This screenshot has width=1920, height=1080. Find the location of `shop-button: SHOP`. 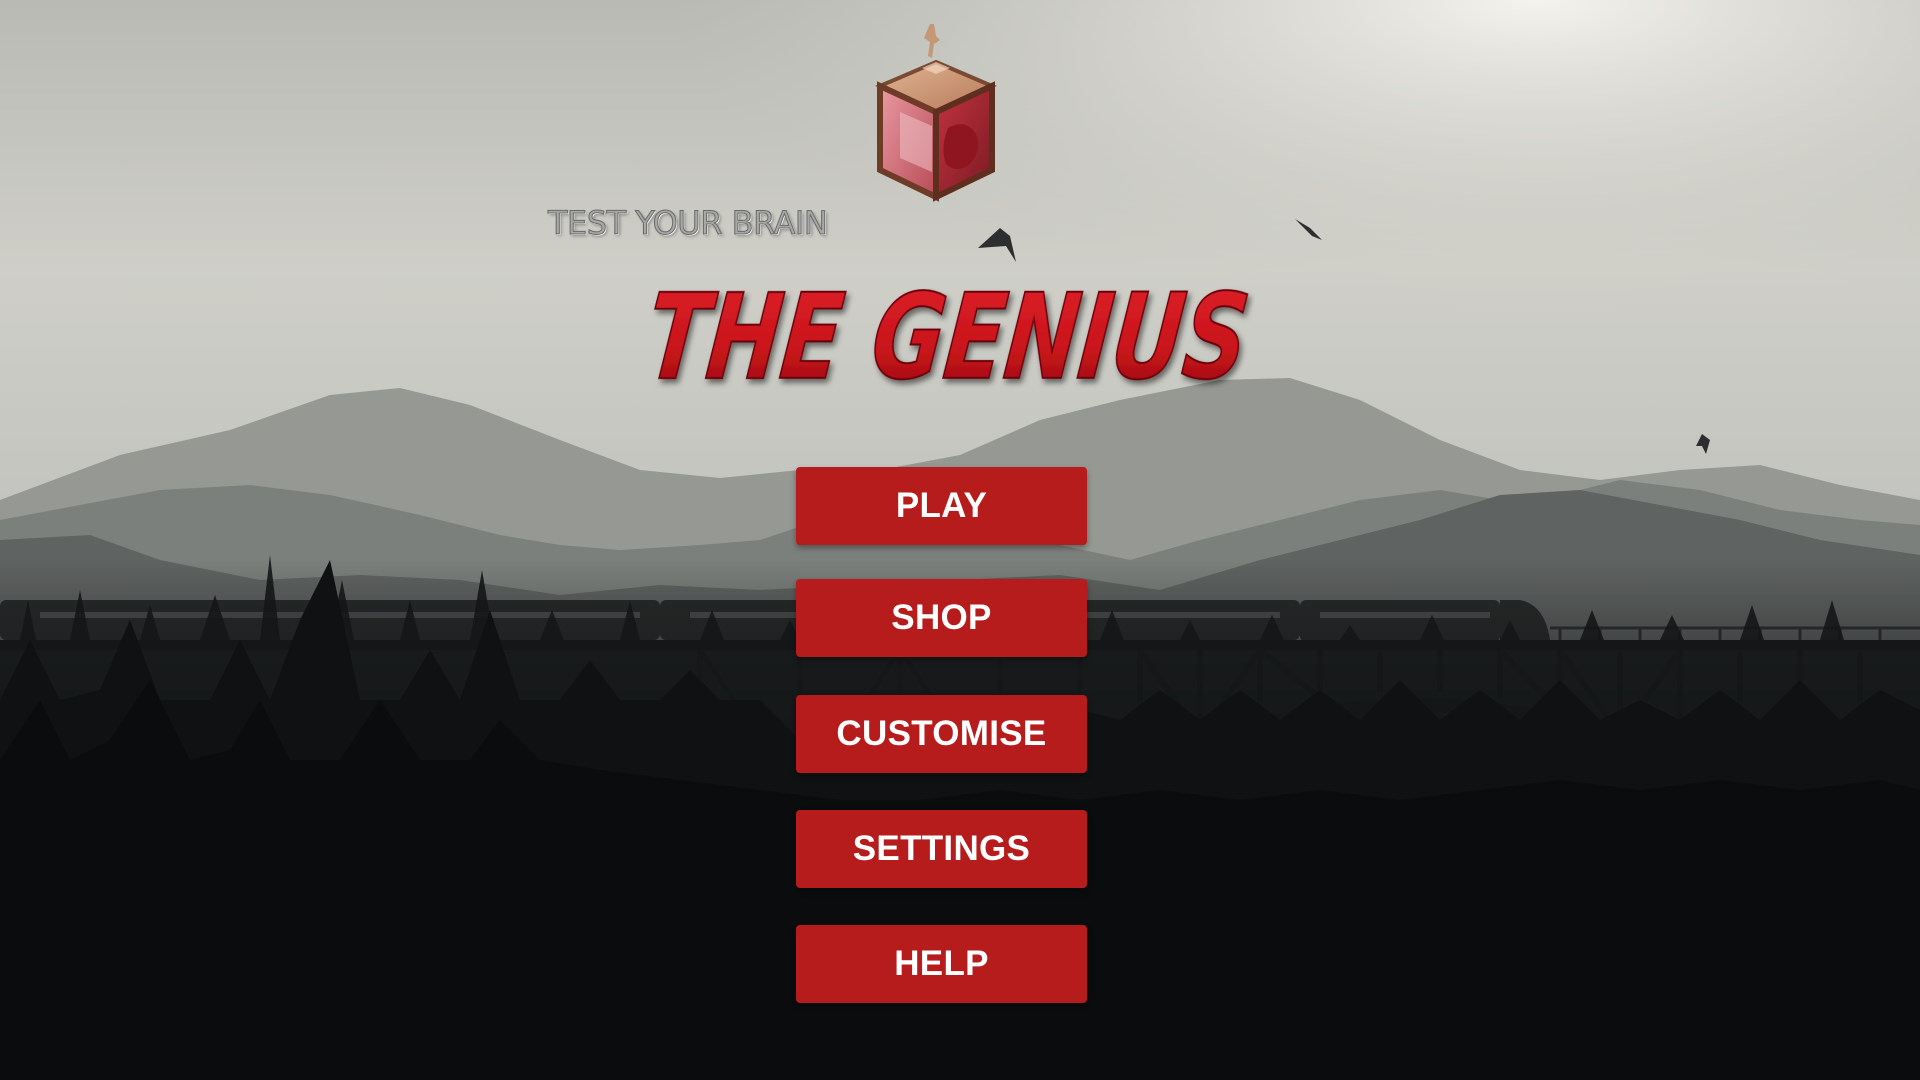

shop-button: SHOP is located at coordinates (941, 618).